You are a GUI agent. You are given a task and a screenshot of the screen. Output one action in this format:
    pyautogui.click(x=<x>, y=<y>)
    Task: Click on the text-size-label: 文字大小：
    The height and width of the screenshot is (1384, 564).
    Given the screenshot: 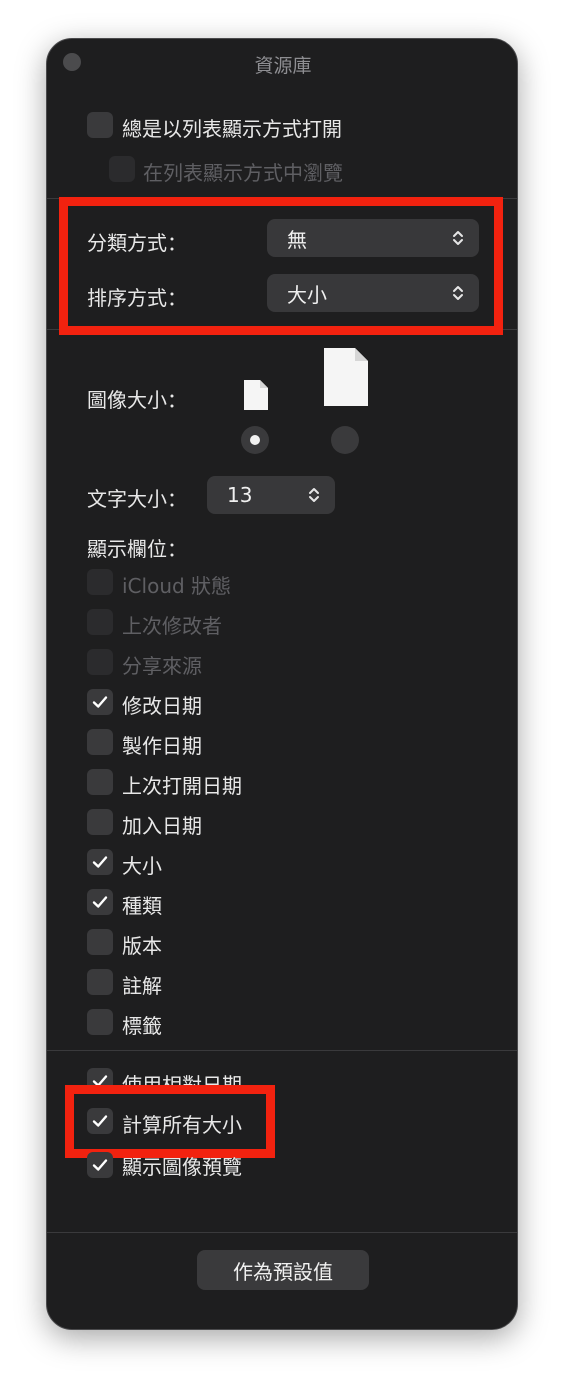 What is the action you would take?
    pyautogui.click(x=137, y=499)
    